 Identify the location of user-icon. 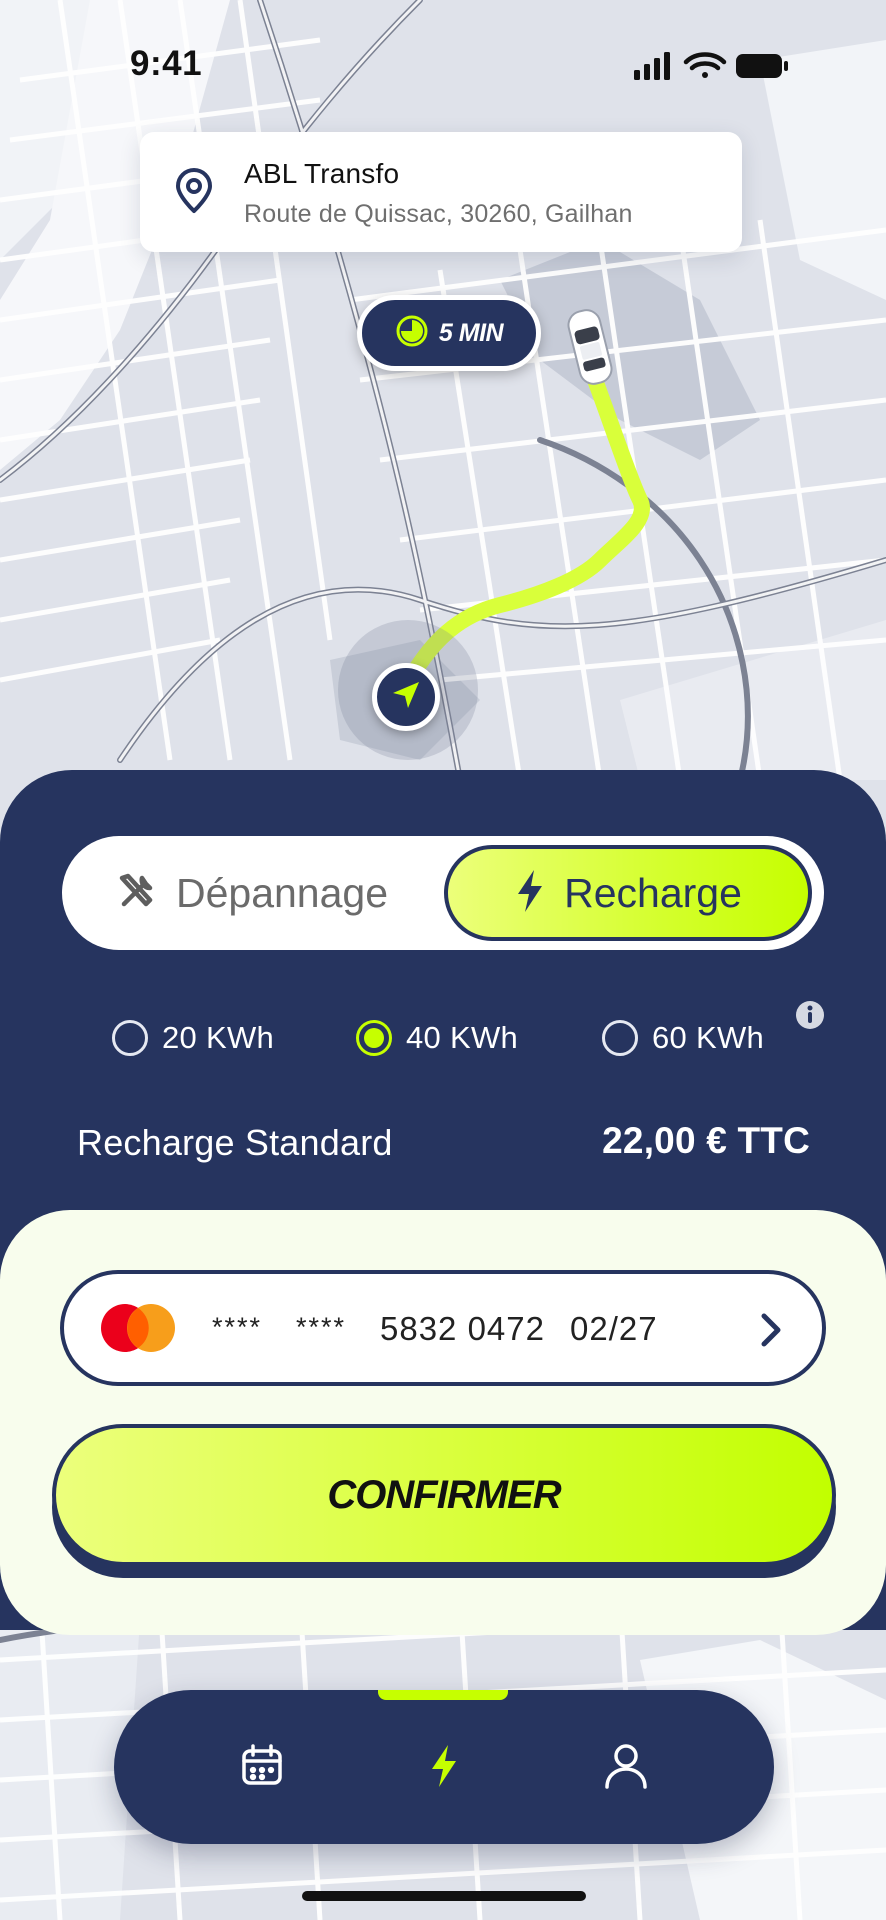
(626, 1768).